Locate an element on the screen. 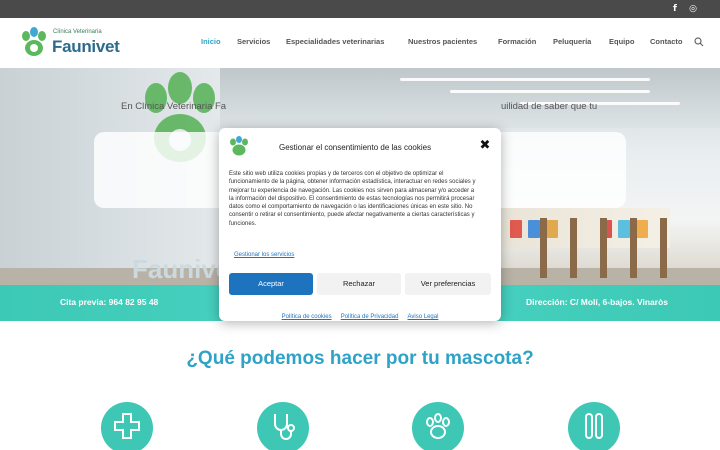 The width and height of the screenshot is (720, 450). medical-cross-icon is located at coordinates (127, 426).